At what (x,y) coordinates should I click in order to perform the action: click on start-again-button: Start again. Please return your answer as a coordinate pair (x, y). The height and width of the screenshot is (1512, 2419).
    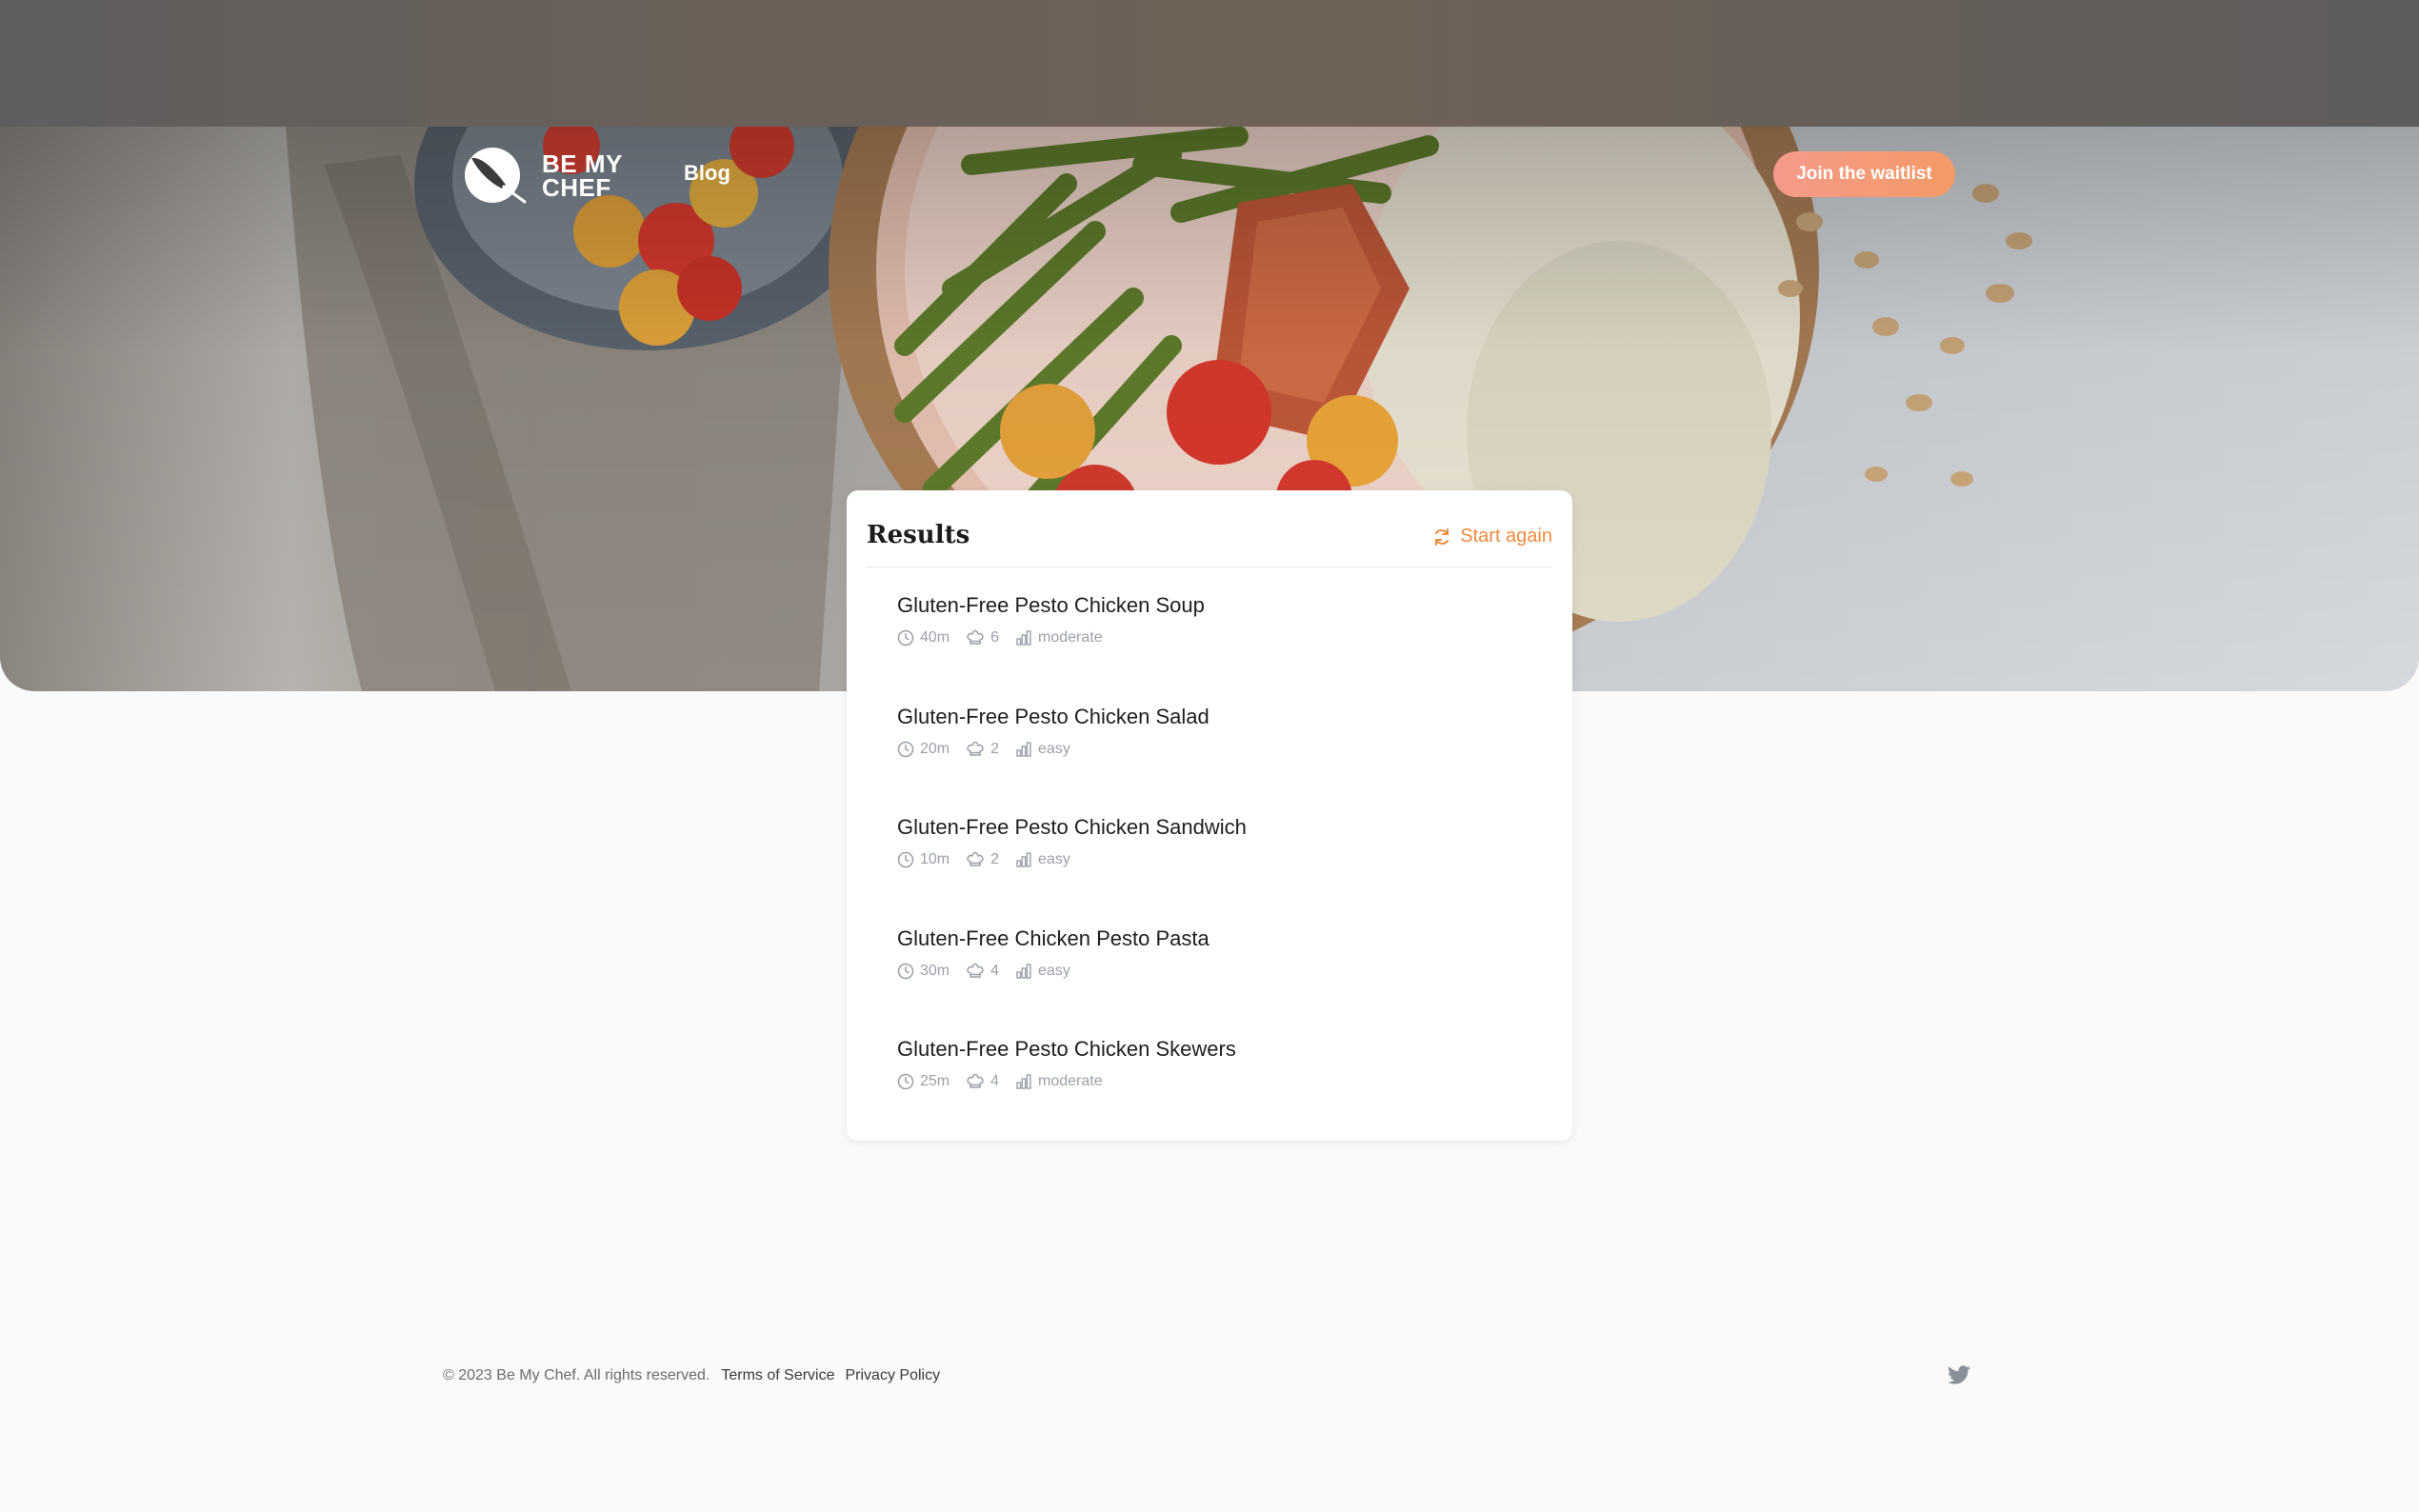
    Looking at the image, I should click on (1492, 536).